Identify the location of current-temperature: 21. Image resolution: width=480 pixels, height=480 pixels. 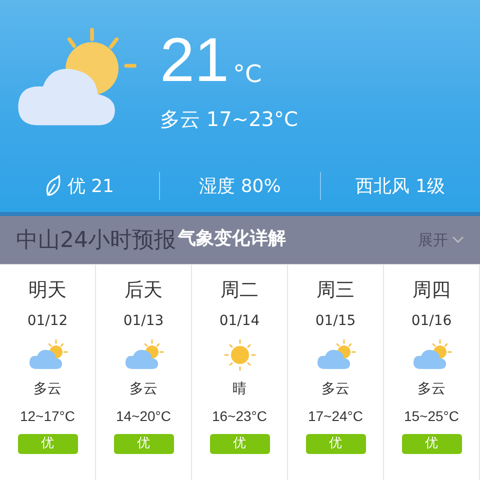
(194, 61).